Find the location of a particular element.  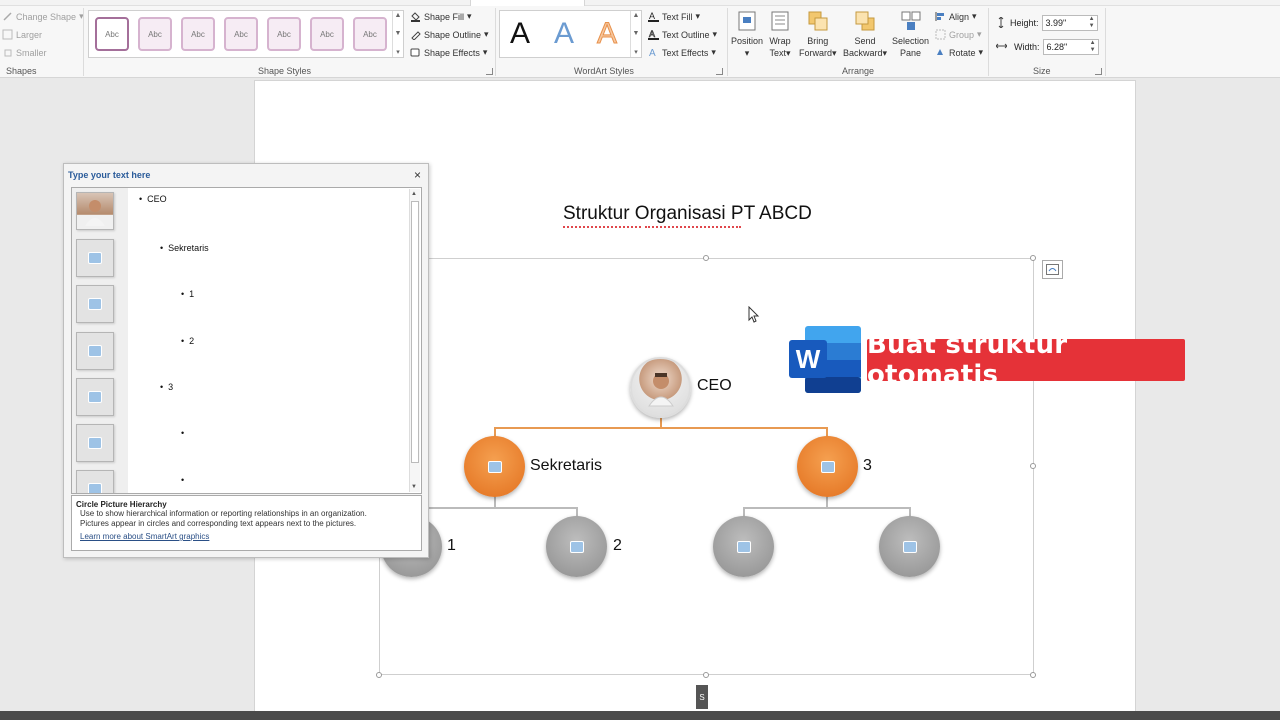

shape-effects-button: Shape Effects ▾ is located at coordinates (448, 52).